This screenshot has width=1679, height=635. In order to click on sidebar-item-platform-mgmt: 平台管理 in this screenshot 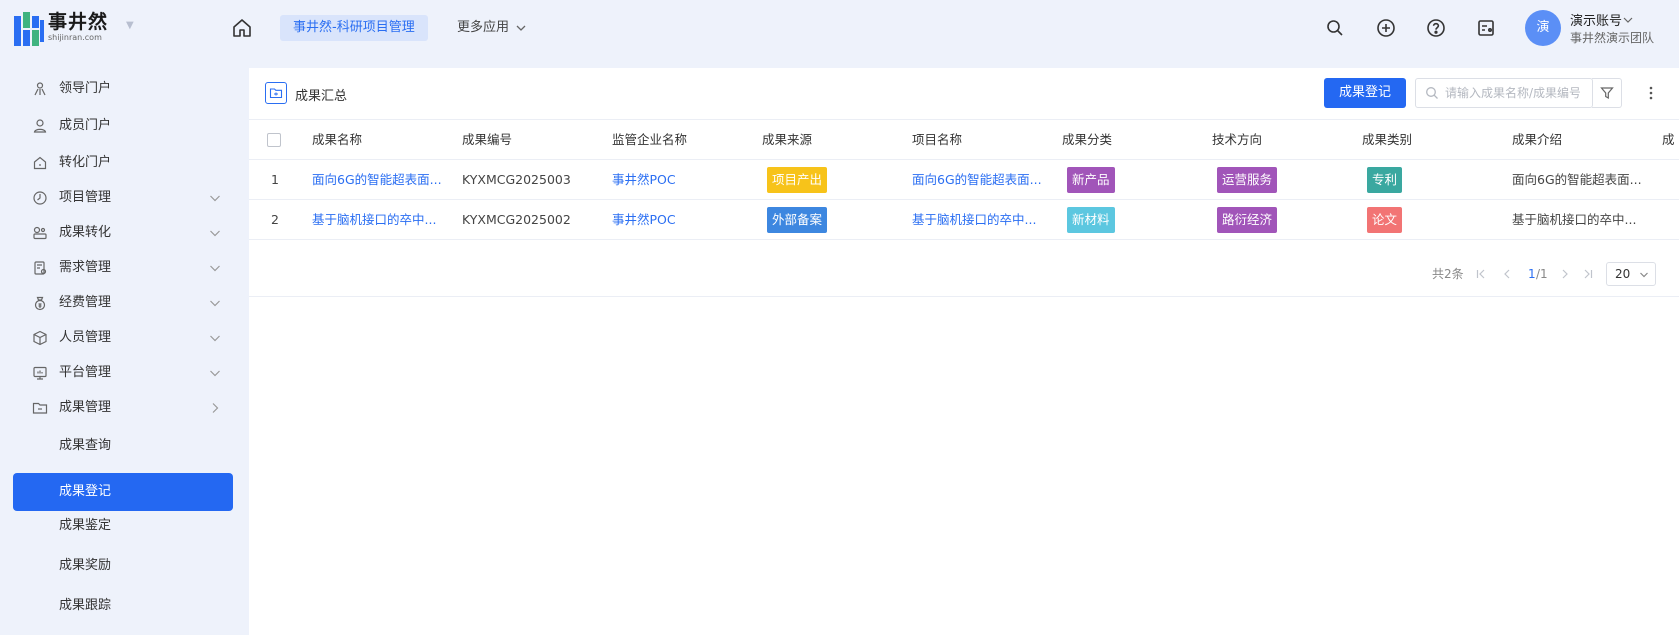, I will do `click(123, 373)`.